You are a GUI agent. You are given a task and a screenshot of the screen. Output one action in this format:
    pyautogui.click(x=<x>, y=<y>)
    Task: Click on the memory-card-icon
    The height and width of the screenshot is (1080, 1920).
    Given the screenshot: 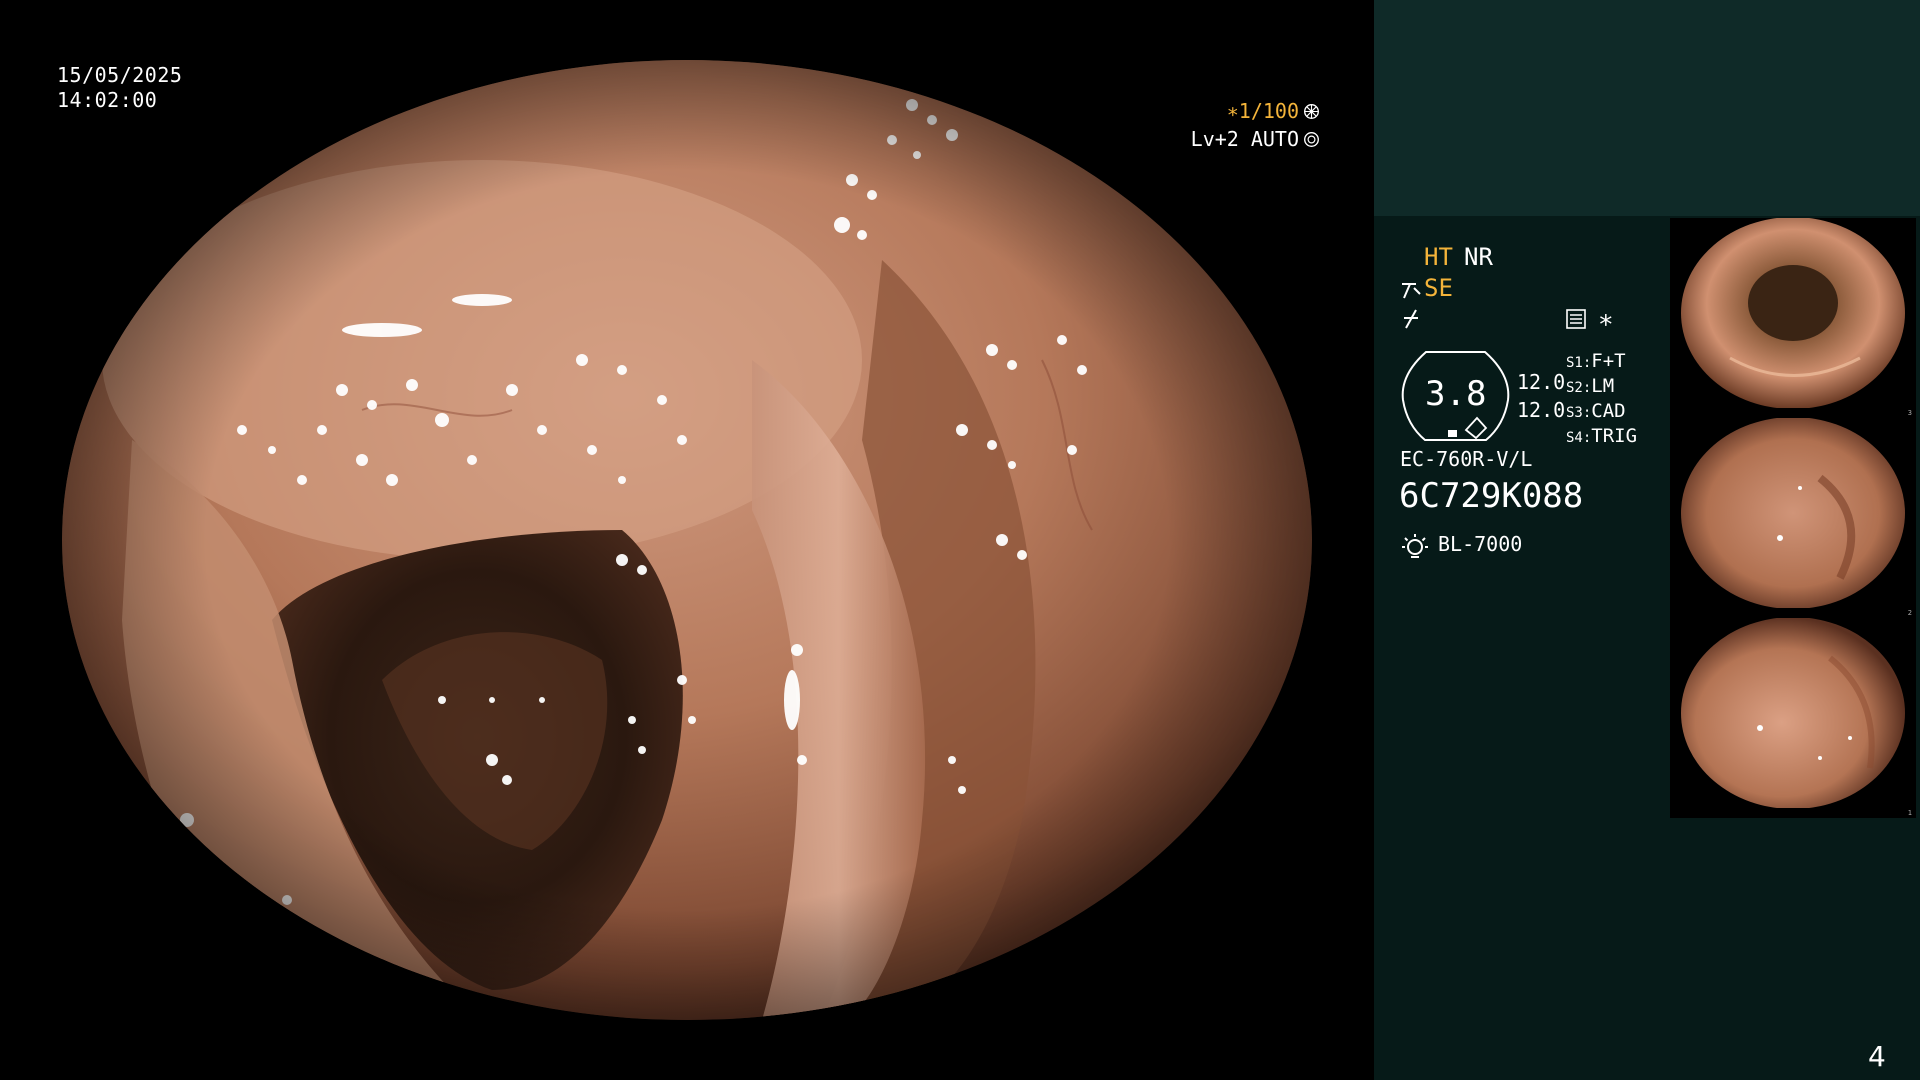 What is the action you would take?
    pyautogui.click(x=1576, y=319)
    